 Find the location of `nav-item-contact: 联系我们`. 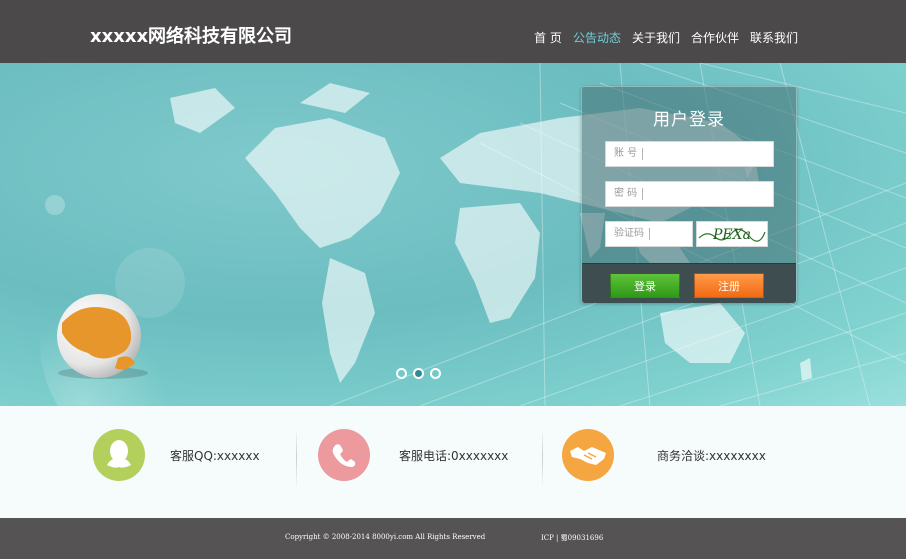

nav-item-contact: 联系我们 is located at coordinates (774, 37).